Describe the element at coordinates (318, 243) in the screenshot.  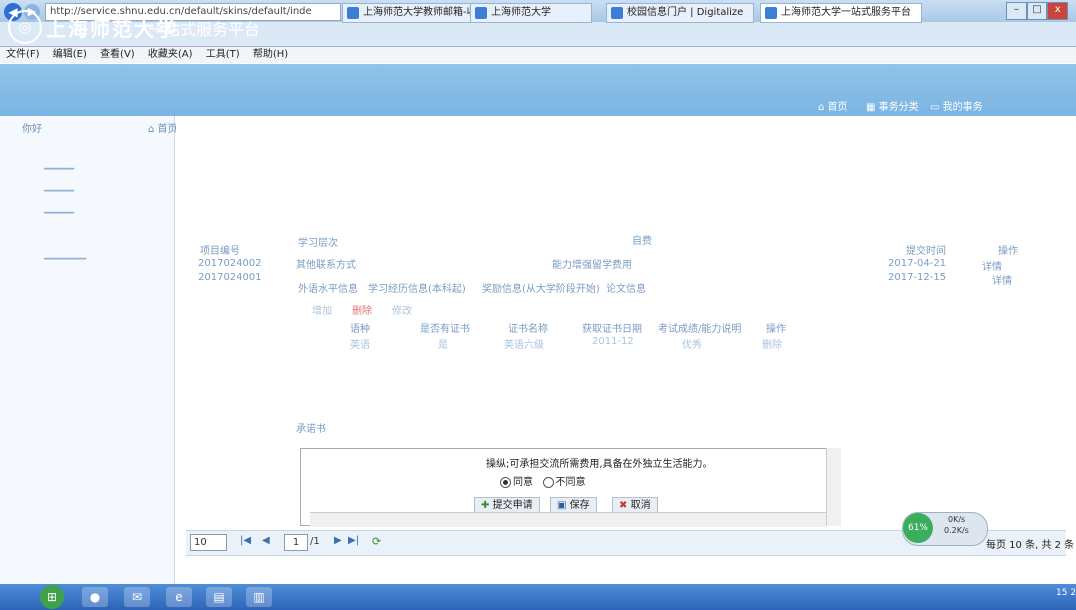
I see `label-study-level: 学习层次` at that location.